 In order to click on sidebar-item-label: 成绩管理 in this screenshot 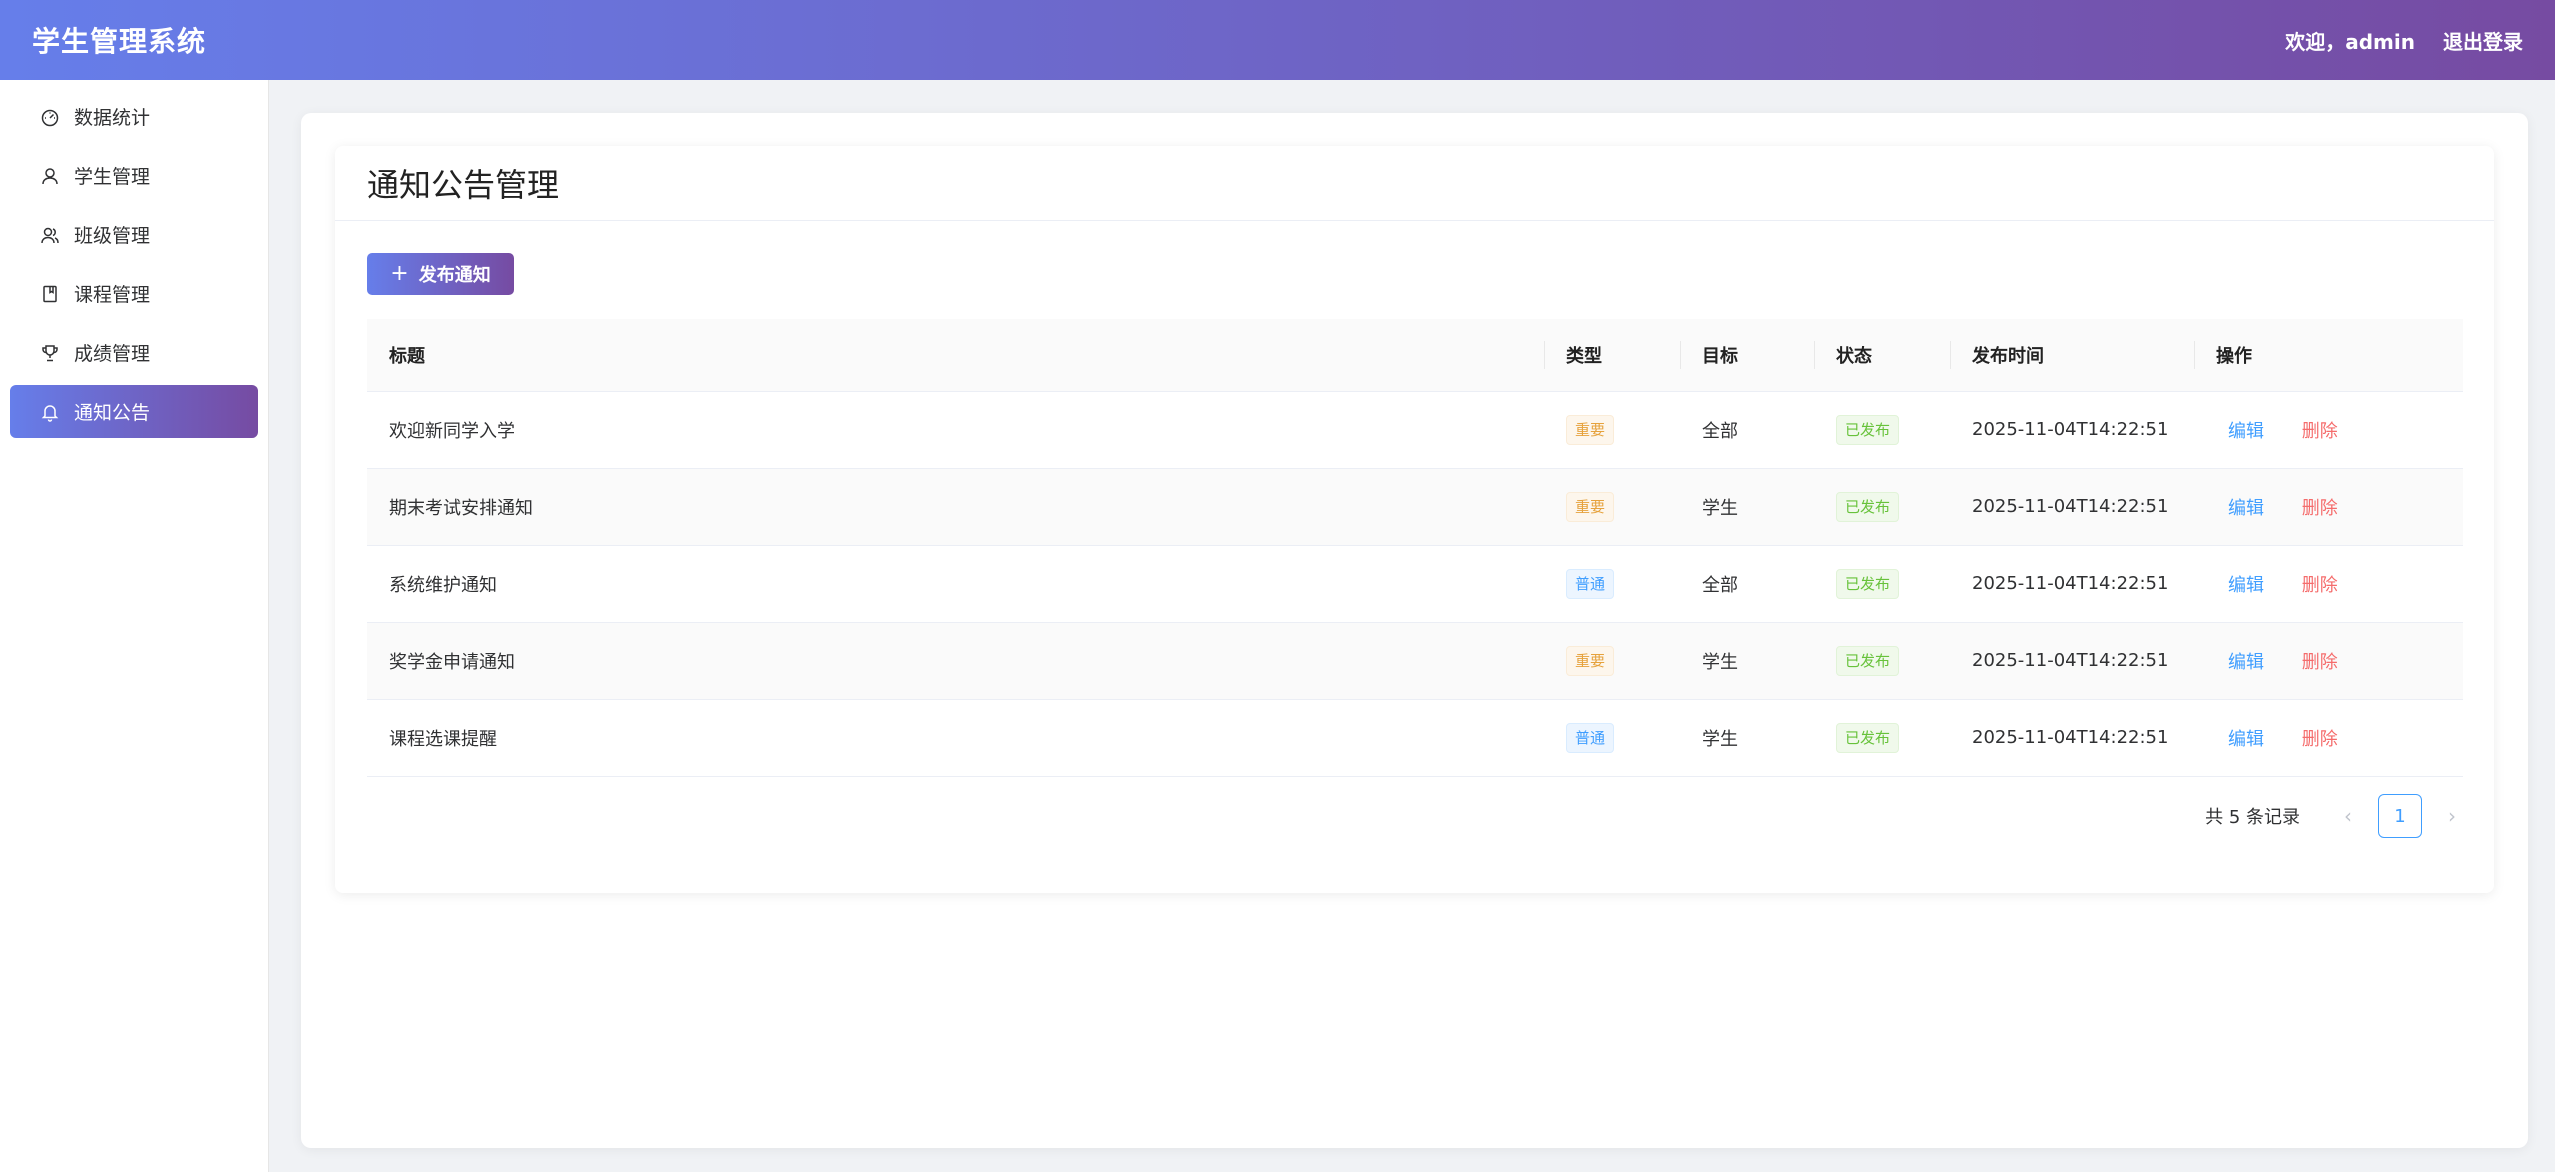, I will do `click(112, 354)`.